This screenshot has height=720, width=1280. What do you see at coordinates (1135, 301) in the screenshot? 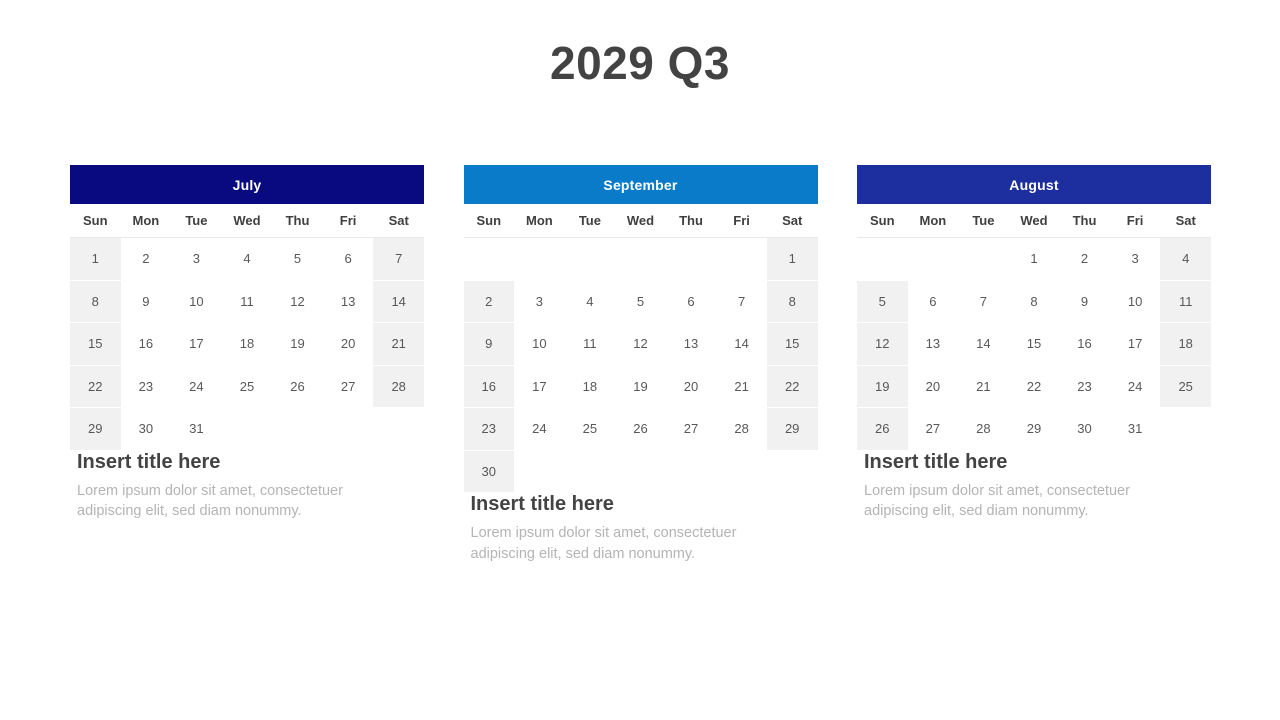
I see `calendar-august-day-10: 10` at bounding box center [1135, 301].